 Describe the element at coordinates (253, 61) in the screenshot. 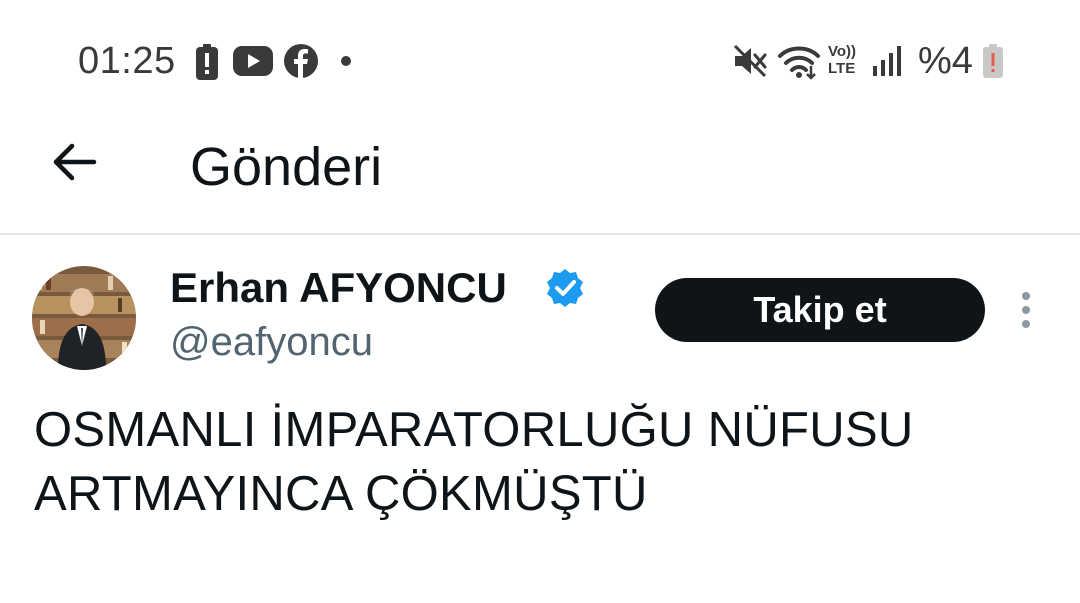

I see `youtube-icon` at that location.